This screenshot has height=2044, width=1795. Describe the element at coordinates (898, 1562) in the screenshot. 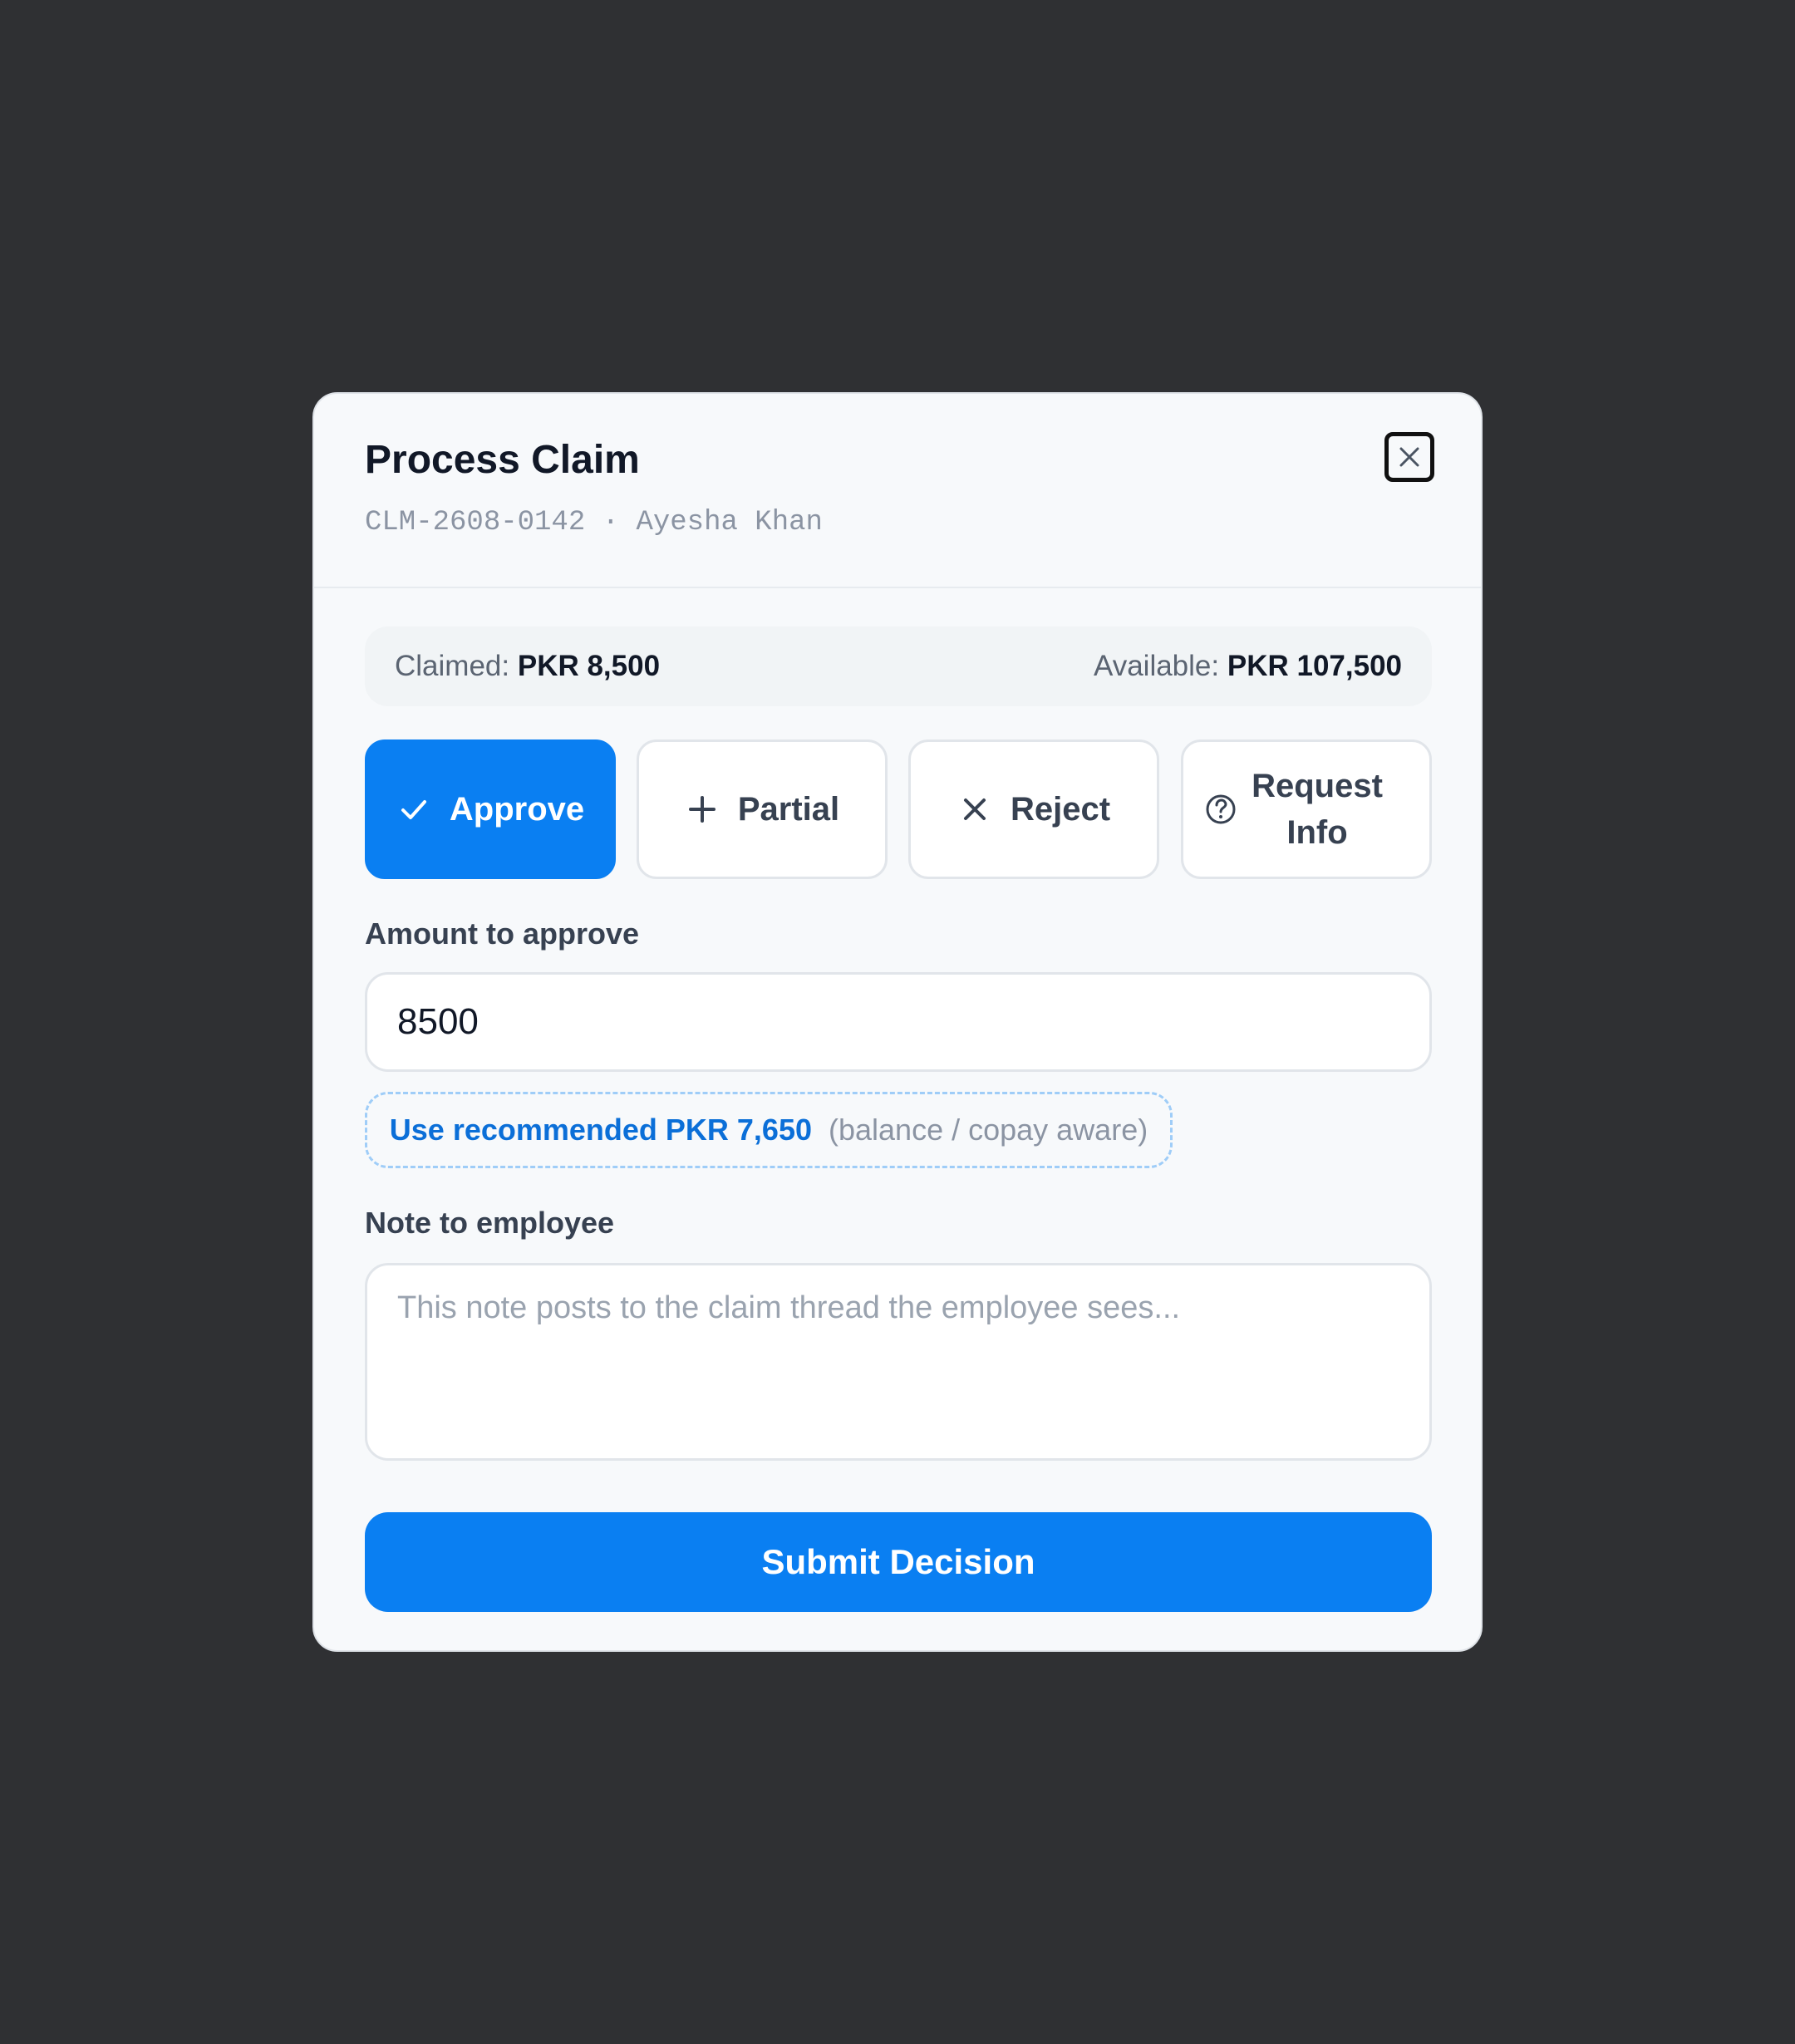

I see `submit-decision-button: Submit Decision` at that location.